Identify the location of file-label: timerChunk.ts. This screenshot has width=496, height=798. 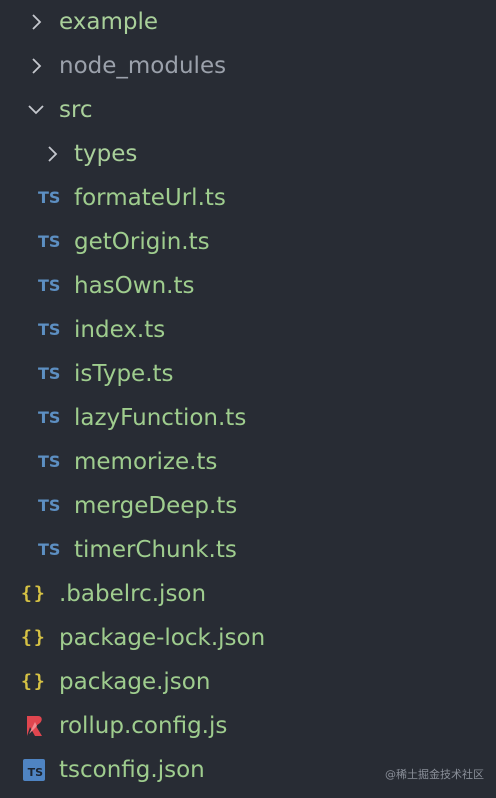
(155, 550).